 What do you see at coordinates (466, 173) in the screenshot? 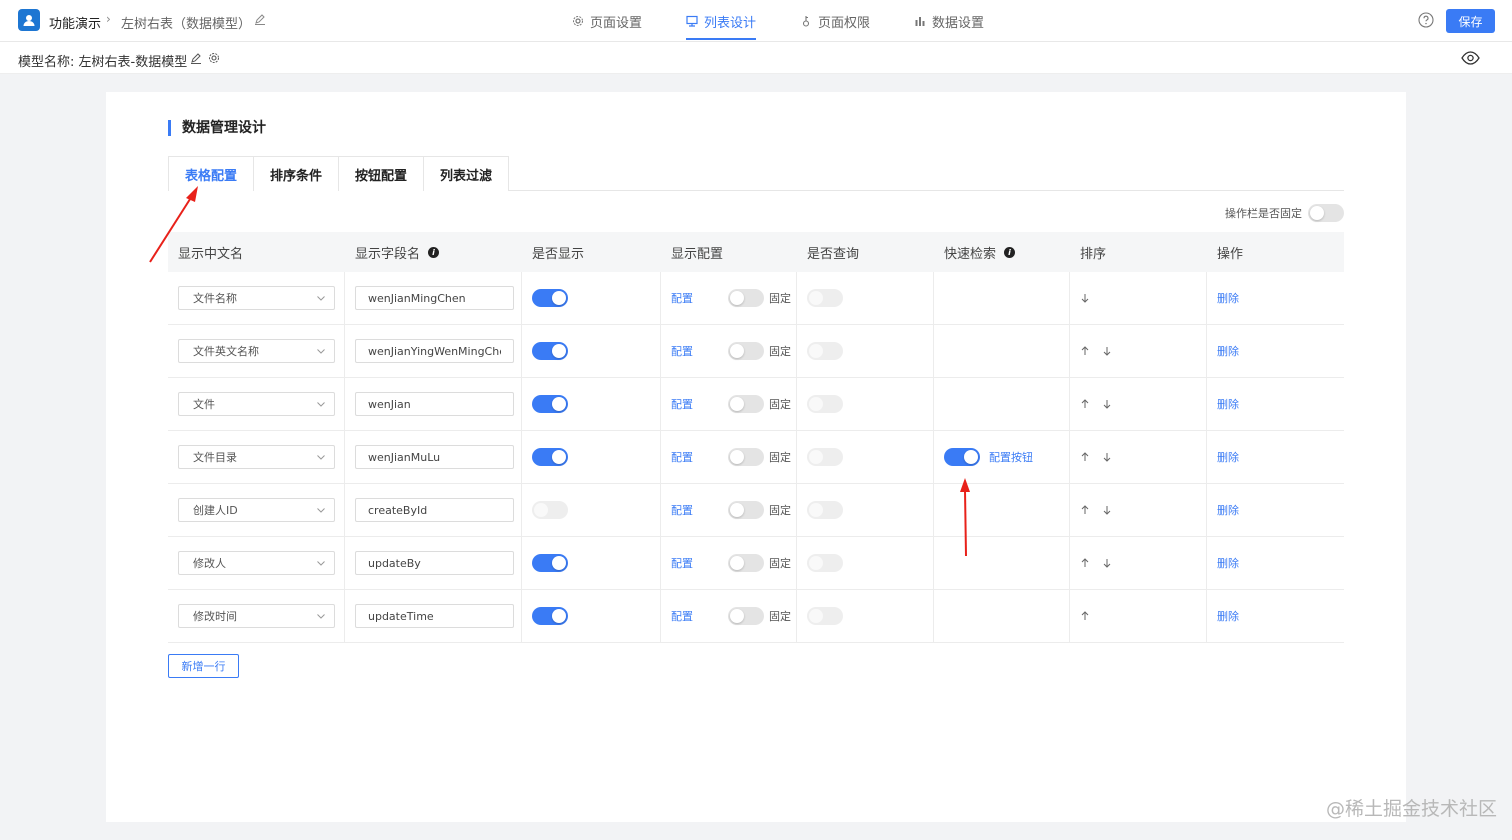
I see `sub-tab-list-filter: 列表过滤` at bounding box center [466, 173].